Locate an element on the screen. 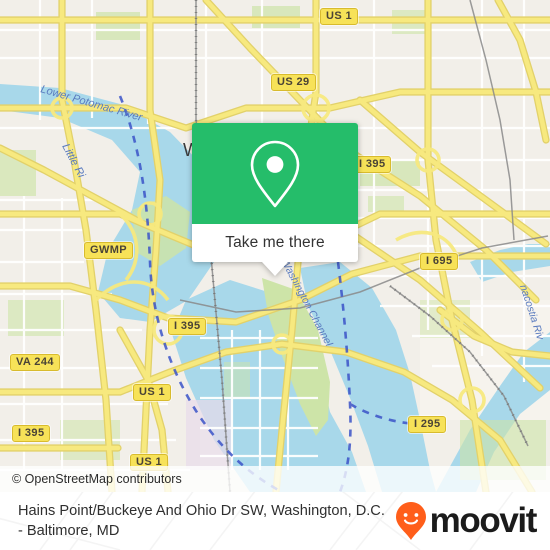 The image size is (550, 550). take-me-there-label: Take me there is located at coordinates (275, 242).